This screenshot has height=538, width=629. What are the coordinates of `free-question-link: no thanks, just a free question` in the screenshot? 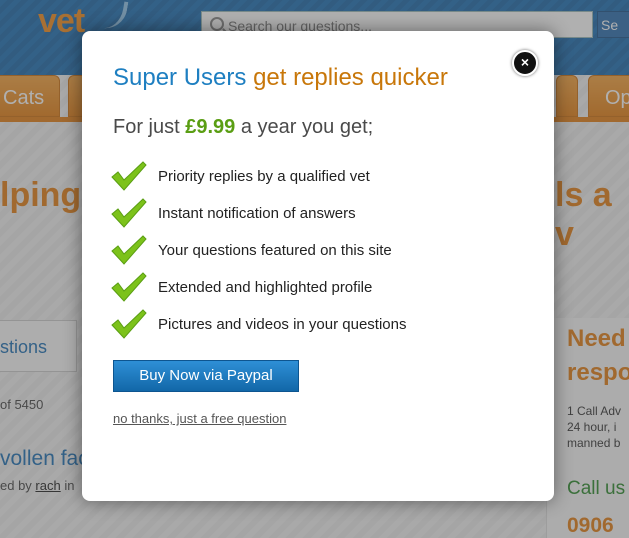 It's located at (199, 418).